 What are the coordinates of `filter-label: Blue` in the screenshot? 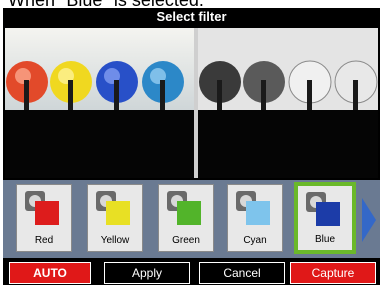 It's located at (324, 239).